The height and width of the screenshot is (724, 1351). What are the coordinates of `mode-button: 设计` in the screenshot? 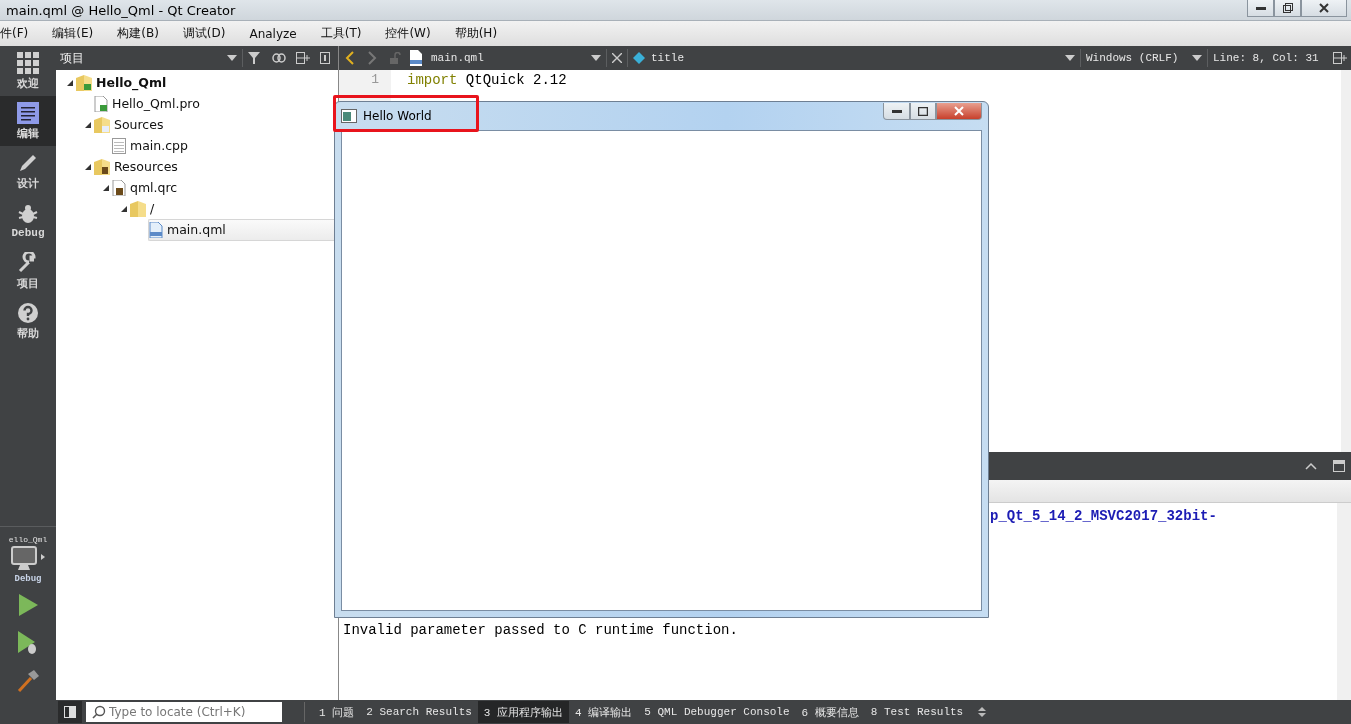 It's located at (28, 171).